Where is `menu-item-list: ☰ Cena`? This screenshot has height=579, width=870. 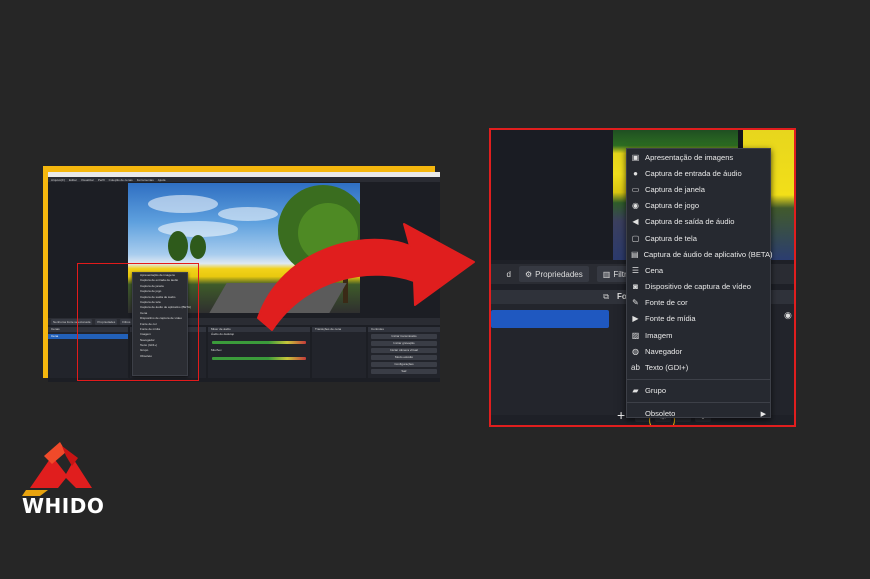
menu-item-list: ☰ Cena is located at coordinates (698, 270).